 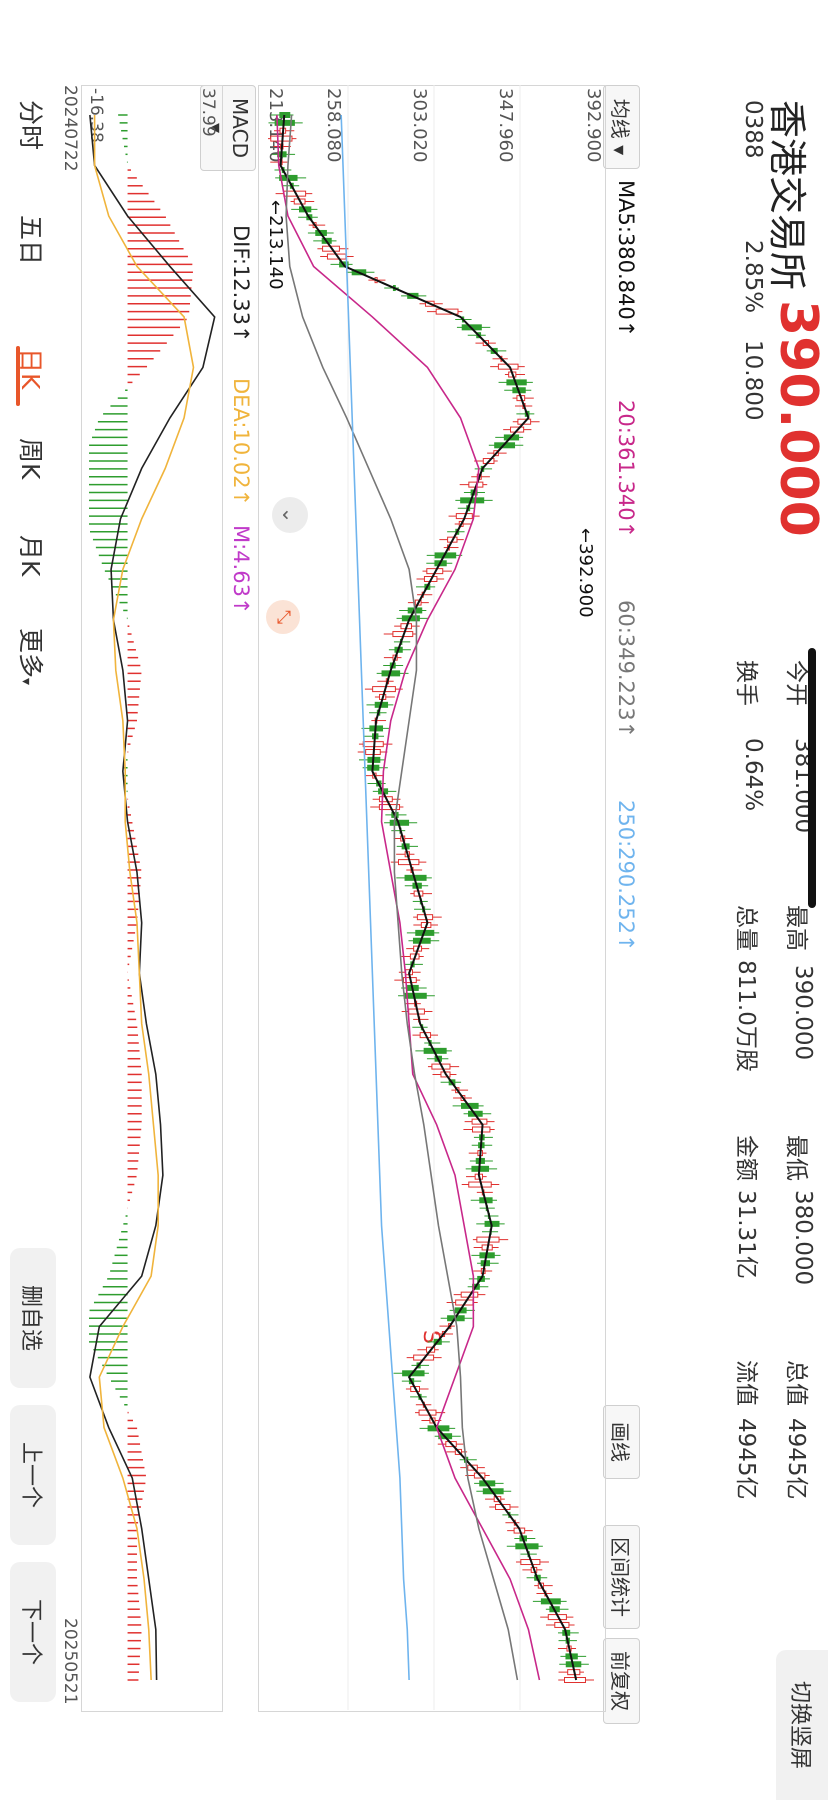 I want to click on tab-more-label: 更多, so click(x=30, y=653).